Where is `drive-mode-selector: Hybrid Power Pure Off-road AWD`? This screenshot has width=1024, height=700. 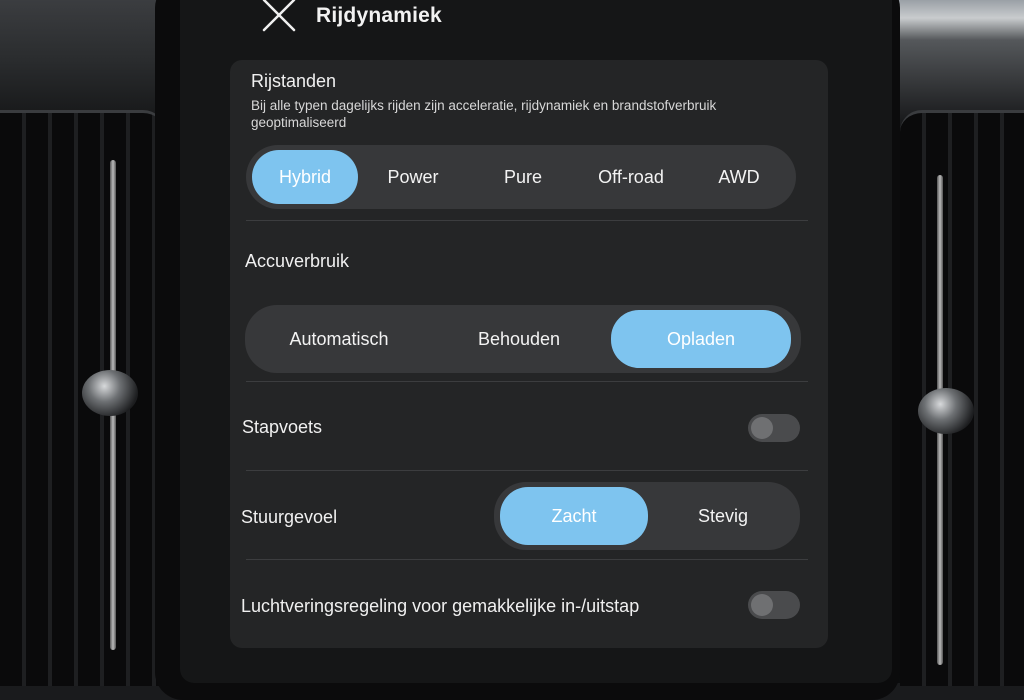 drive-mode-selector: Hybrid Power Pure Off-road AWD is located at coordinates (521, 177).